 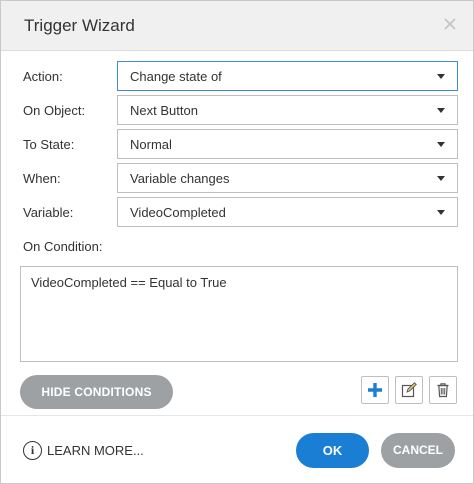 I want to click on delete-condition-button, so click(x=443, y=390).